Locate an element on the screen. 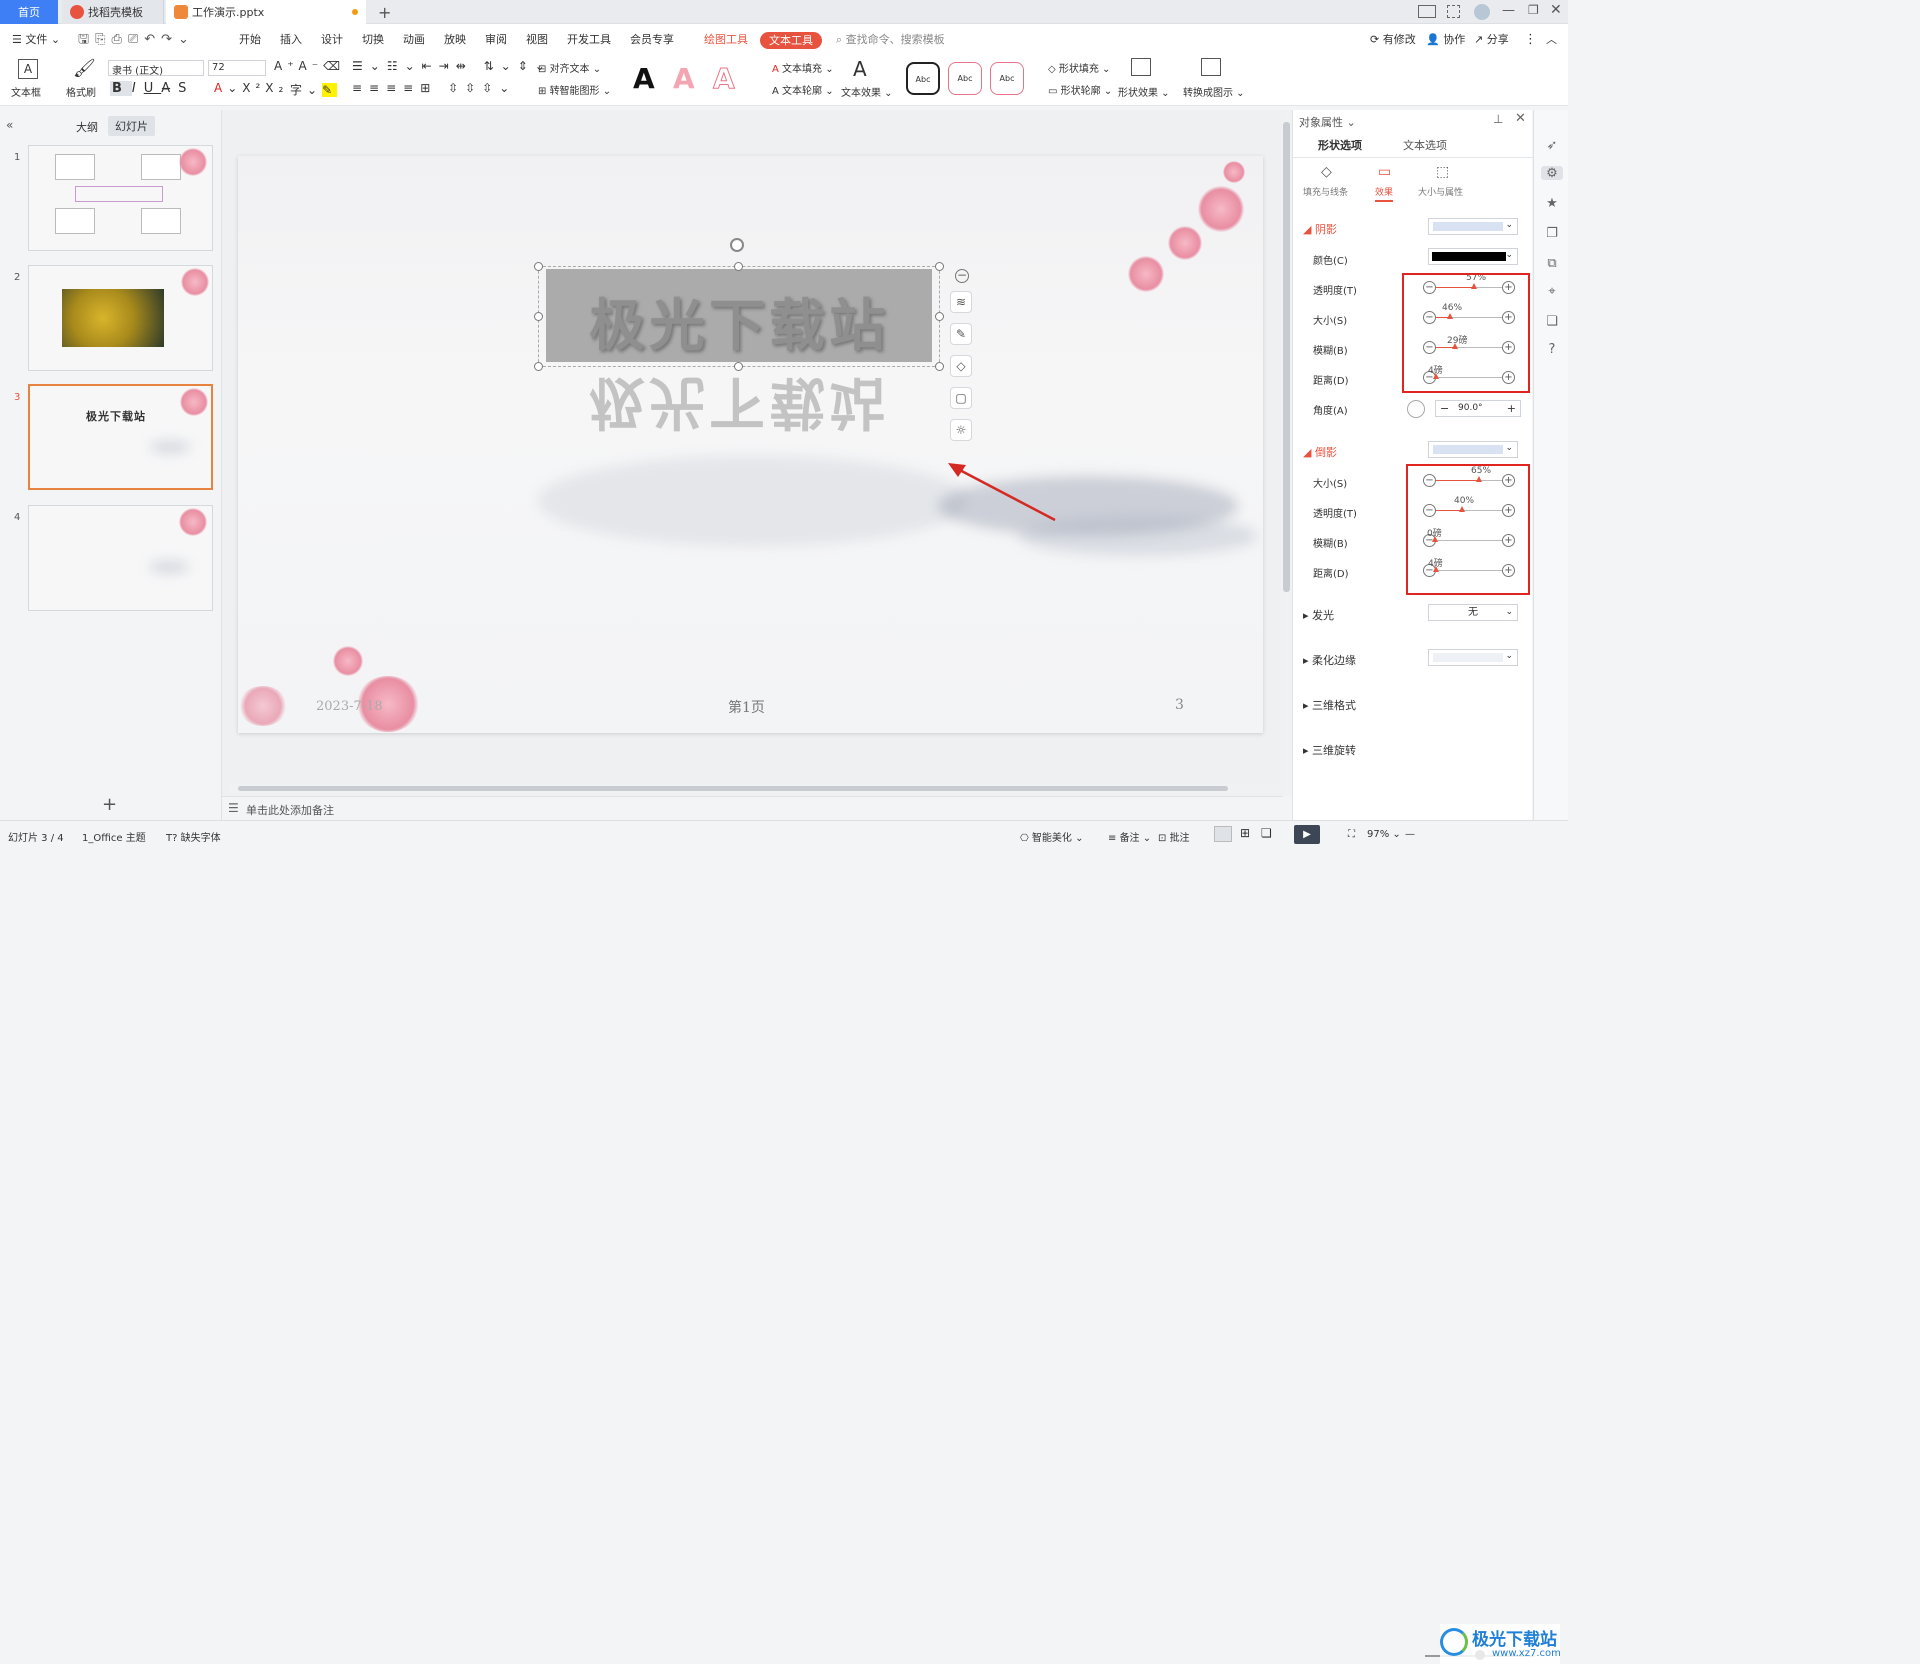  menu-animation: 动画 is located at coordinates (414, 40).